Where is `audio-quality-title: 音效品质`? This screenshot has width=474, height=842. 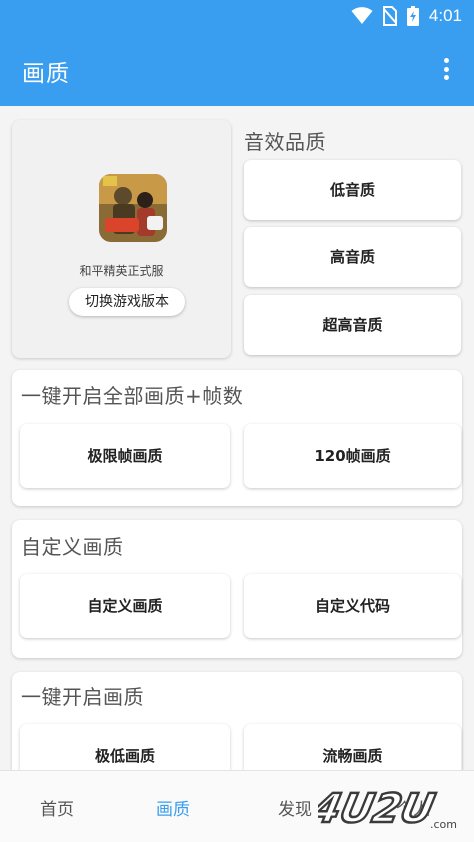 audio-quality-title: 音效品质 is located at coordinates (285, 142).